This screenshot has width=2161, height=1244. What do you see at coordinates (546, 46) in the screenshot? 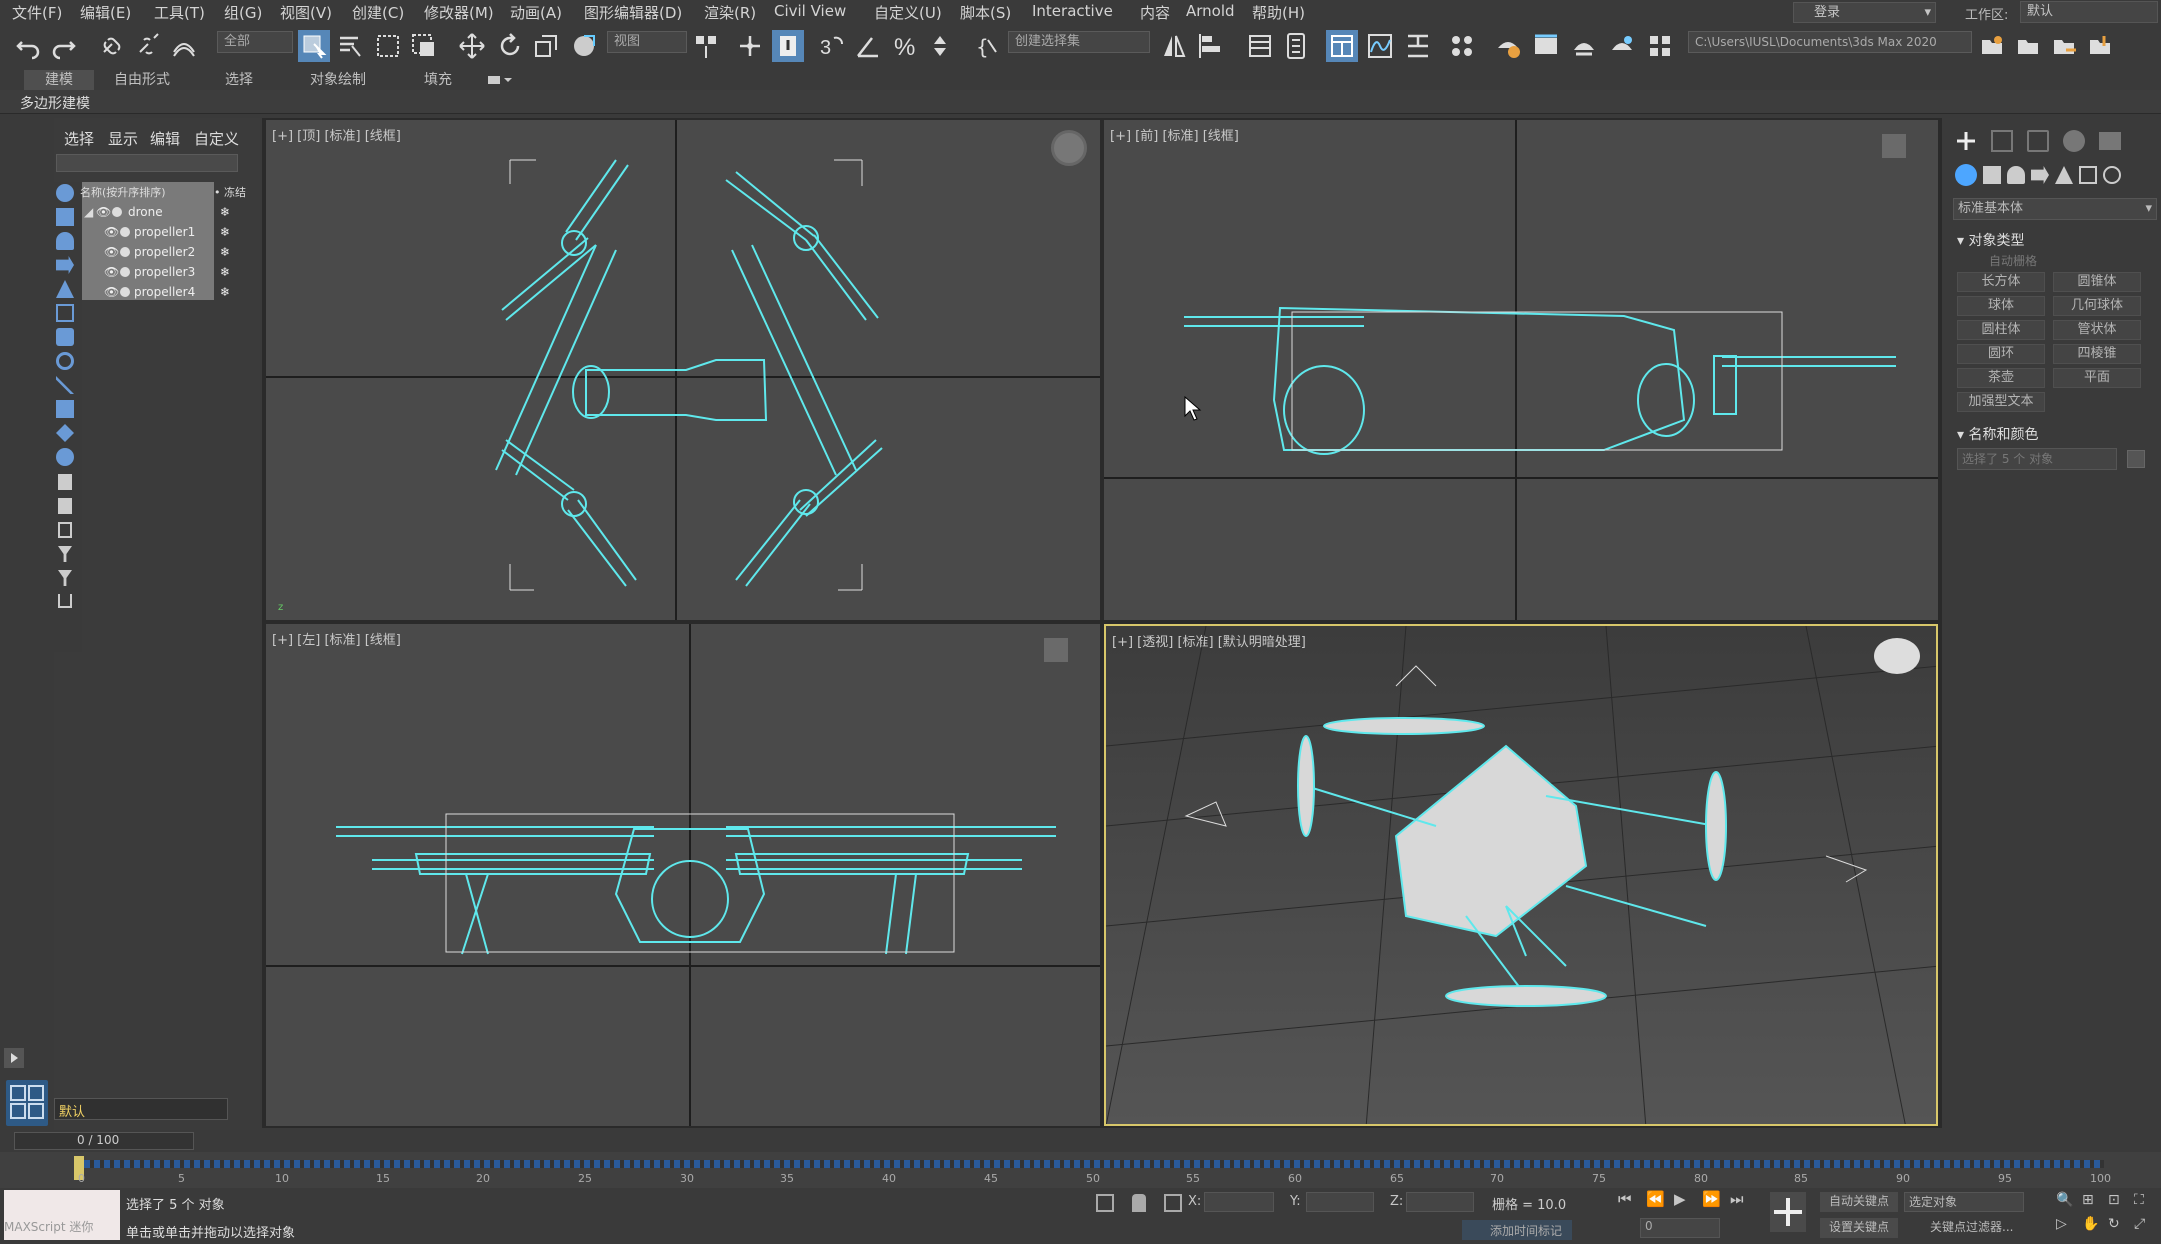
I see `scale-icon` at bounding box center [546, 46].